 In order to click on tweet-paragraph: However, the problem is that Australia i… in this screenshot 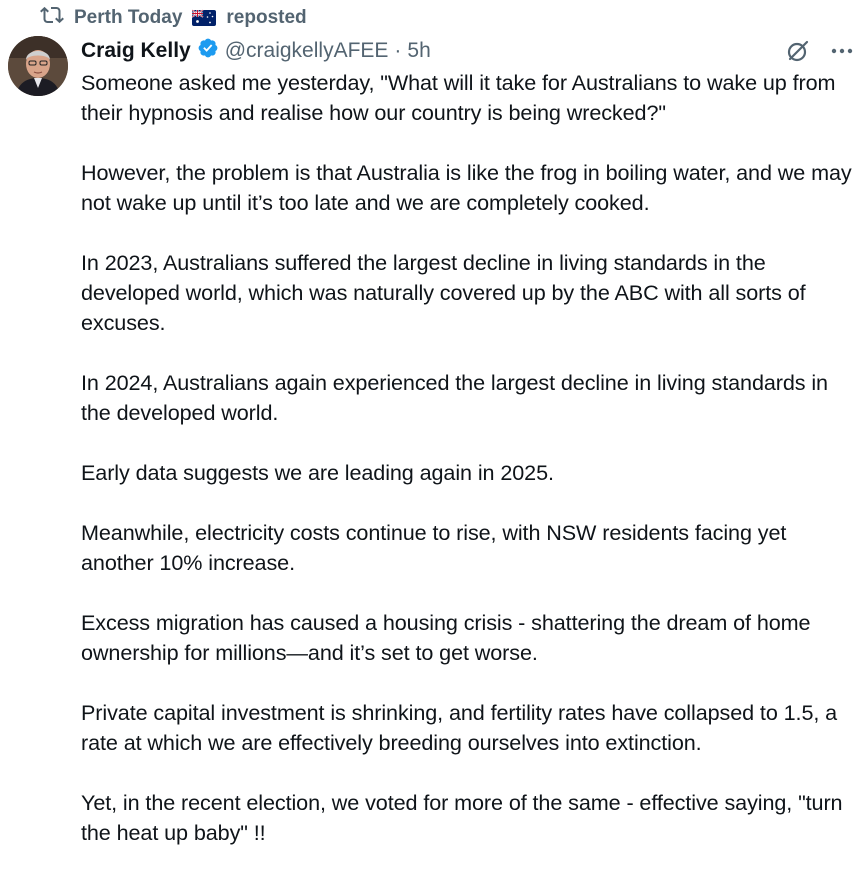, I will do `click(466, 187)`.